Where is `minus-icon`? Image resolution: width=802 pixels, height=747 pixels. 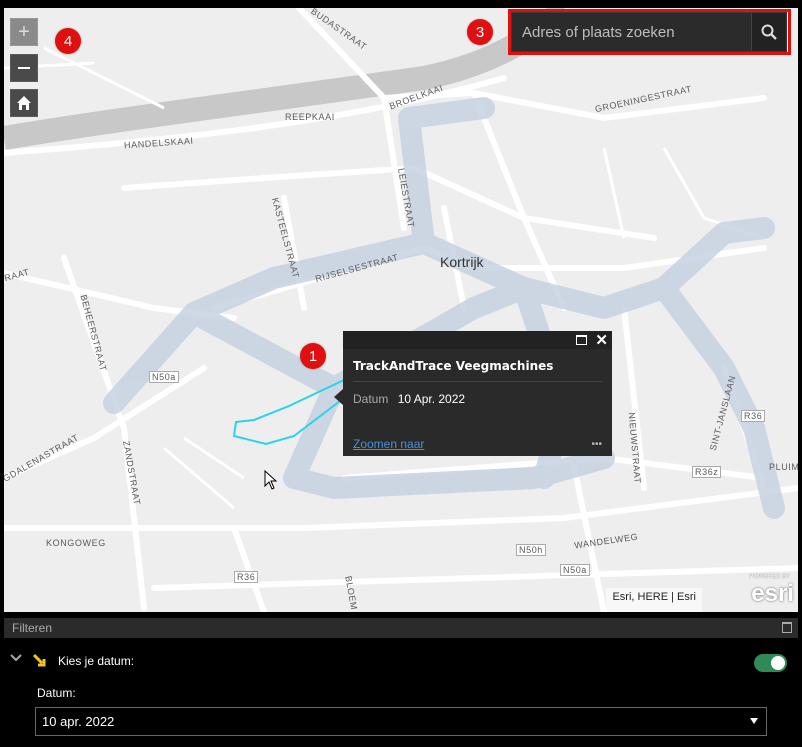
minus-icon is located at coordinates (24, 68).